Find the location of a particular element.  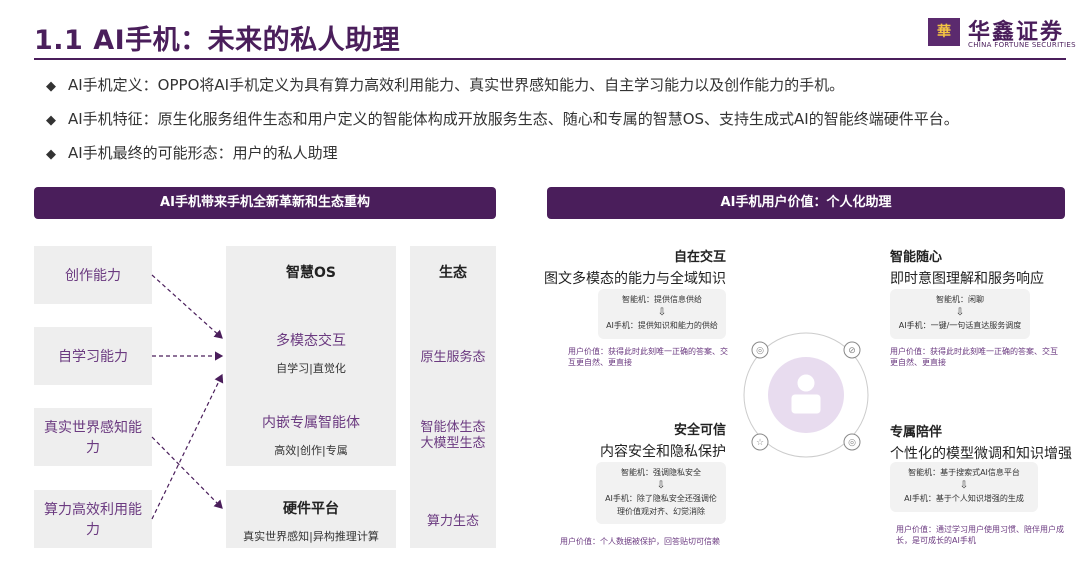

q4-title: 专属陪伴 is located at coordinates (916, 432).